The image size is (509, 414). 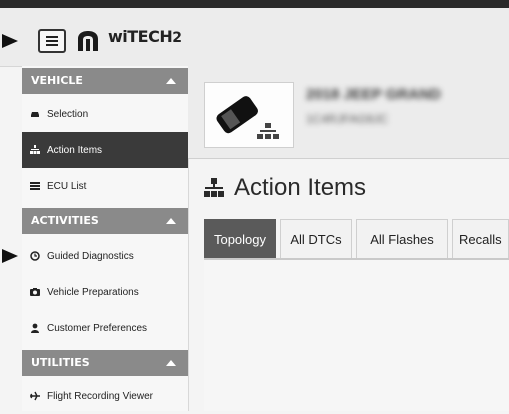 What do you see at coordinates (402, 238) in the screenshot?
I see `tab-all-flashes: All Flashes` at bounding box center [402, 238].